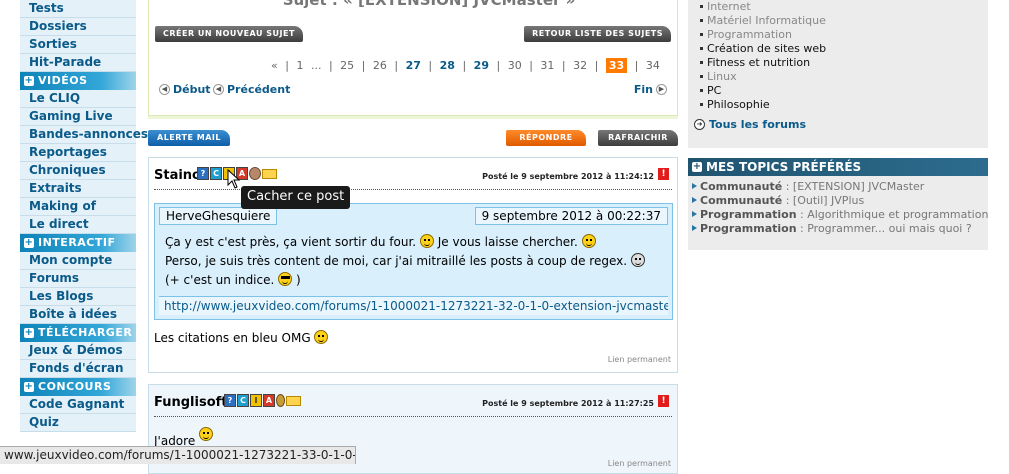  What do you see at coordinates (738, 104) in the screenshot?
I see `forum-link-label: Philosophie` at bounding box center [738, 104].